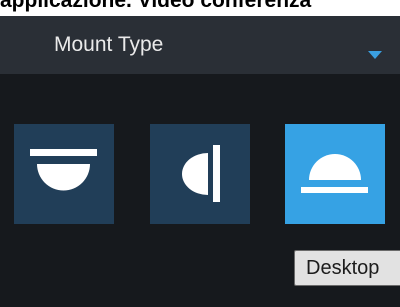  I want to click on desktop-mount-icon, so click(334, 173).